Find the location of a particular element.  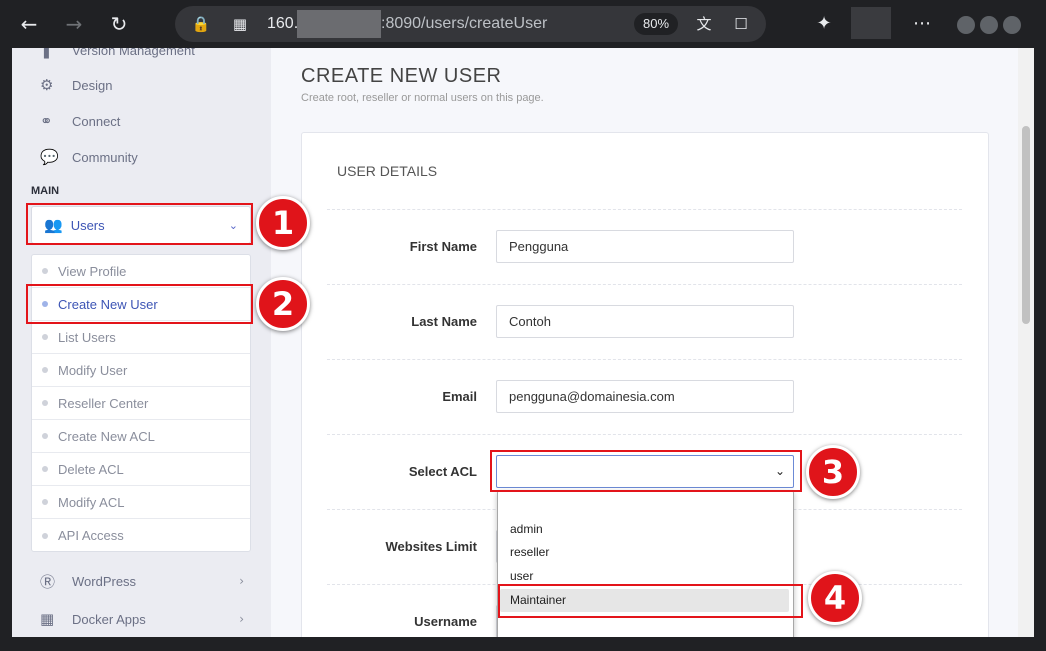

forward-arrow-icon: → is located at coordinates (74, 24).